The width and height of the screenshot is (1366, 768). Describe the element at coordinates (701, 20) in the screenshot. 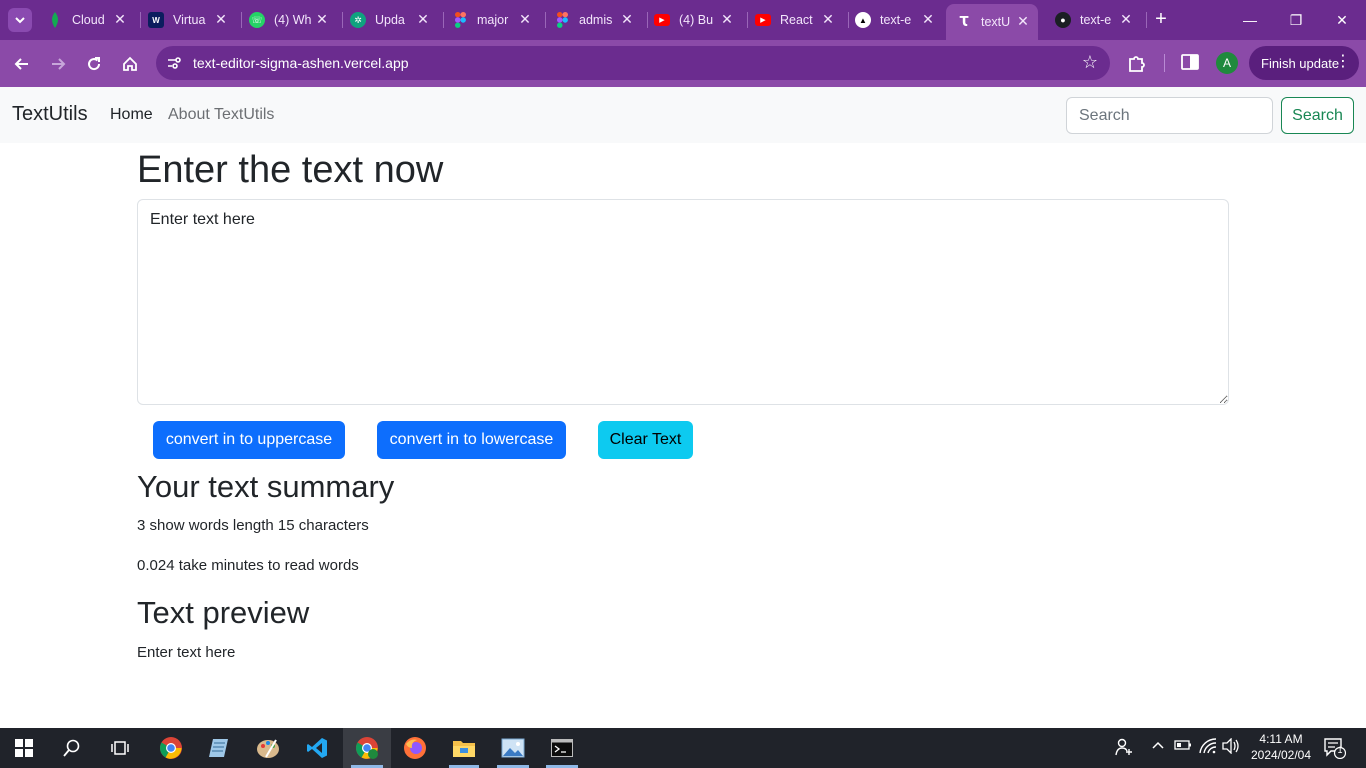

I see `browser-tab: ▶ (4) Bu ✕` at that location.